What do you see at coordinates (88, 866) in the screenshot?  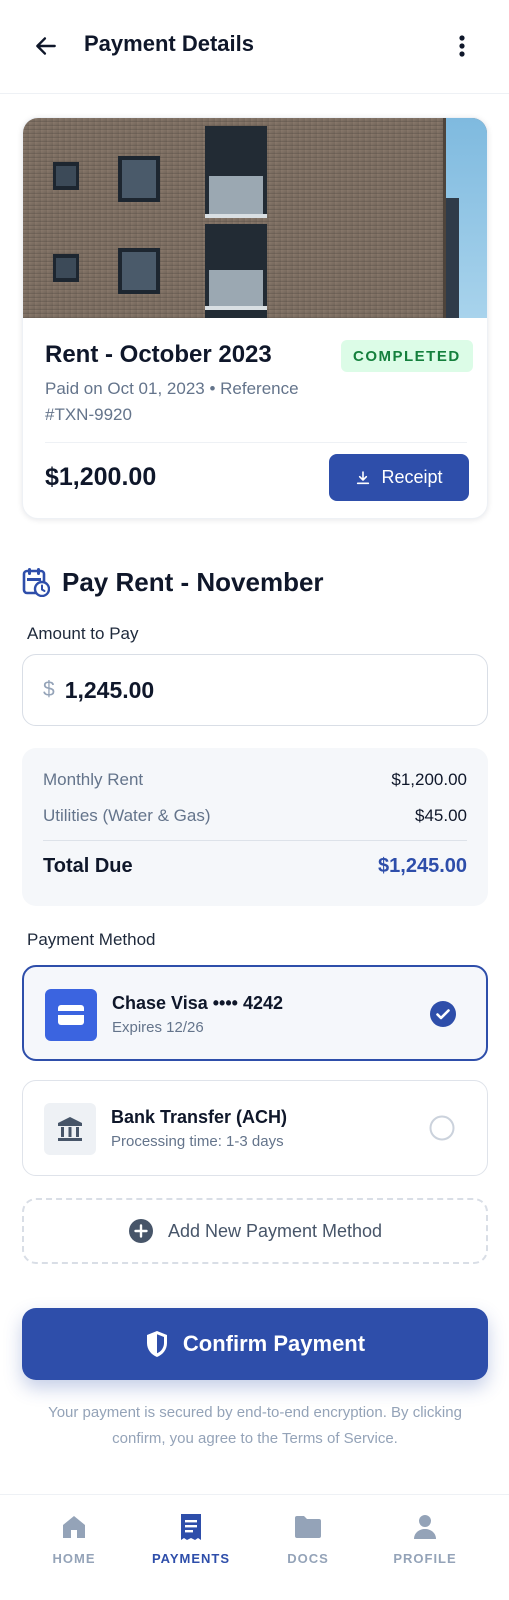 I see `total-due-label: Total Due` at bounding box center [88, 866].